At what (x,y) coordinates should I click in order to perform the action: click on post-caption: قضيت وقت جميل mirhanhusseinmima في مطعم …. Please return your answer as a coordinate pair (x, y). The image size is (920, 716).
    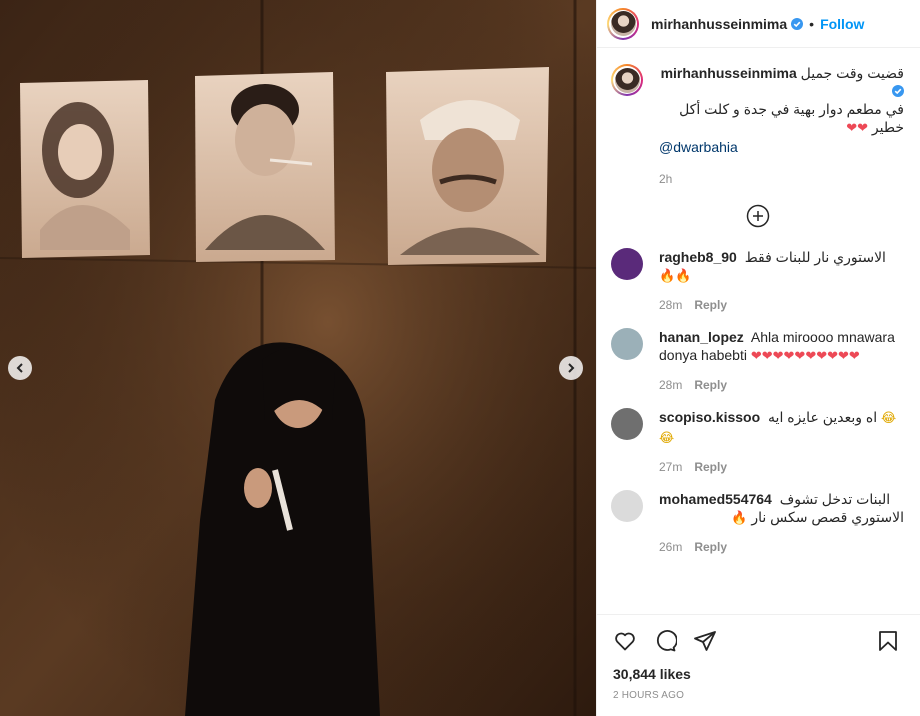
    Looking at the image, I should click on (757, 125).